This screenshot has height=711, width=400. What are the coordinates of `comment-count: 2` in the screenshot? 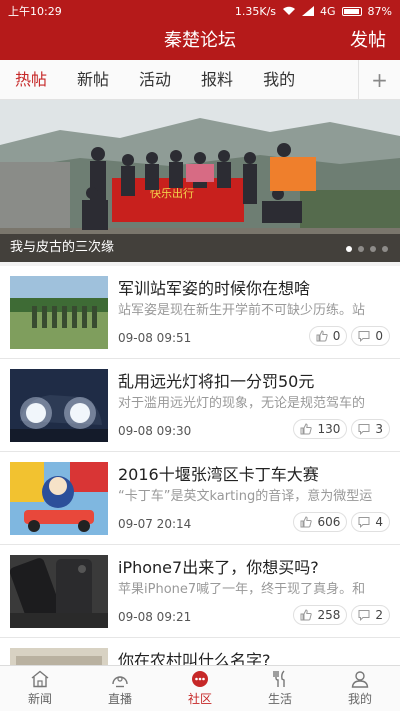 It's located at (379, 615).